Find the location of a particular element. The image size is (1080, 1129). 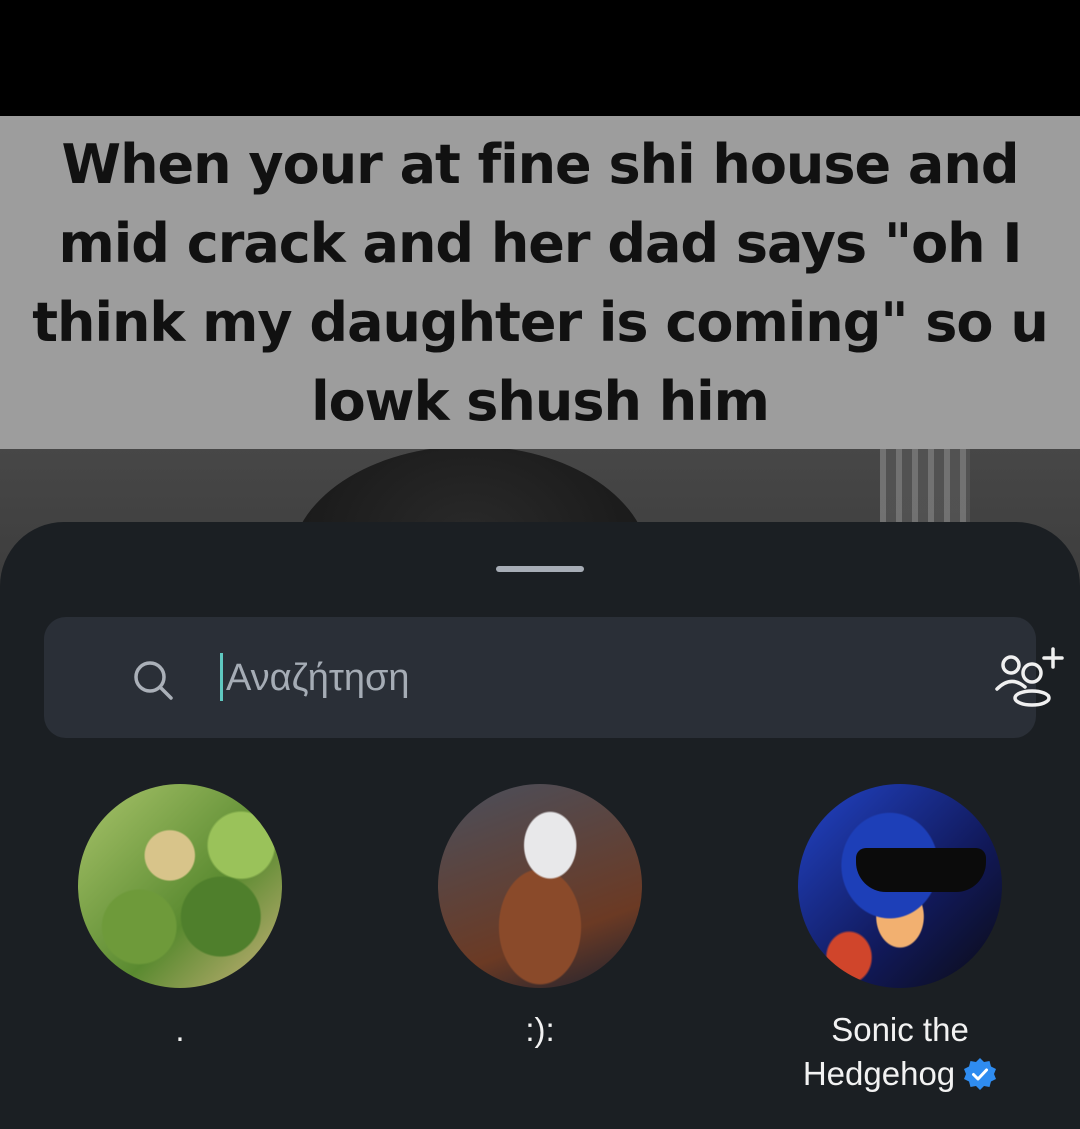

contact-item: . is located at coordinates (180, 944).